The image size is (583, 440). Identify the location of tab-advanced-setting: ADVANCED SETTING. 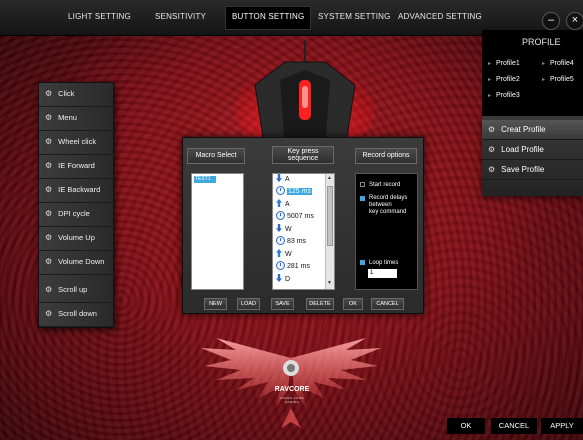
(440, 16).